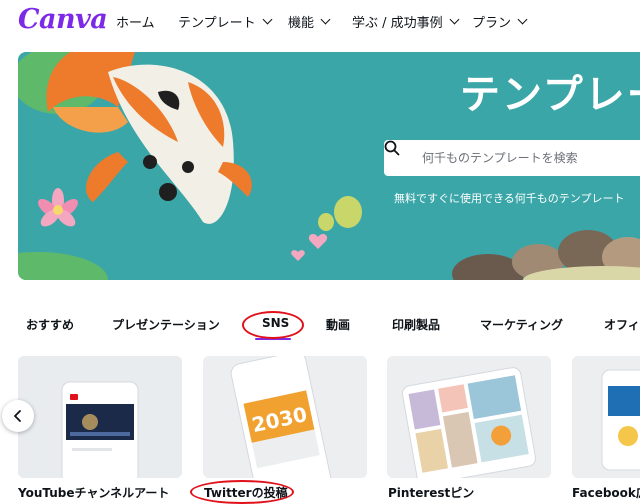 This screenshot has width=640, height=504. I want to click on template-card-label: YouTubeチャンネルアート, so click(93, 492).